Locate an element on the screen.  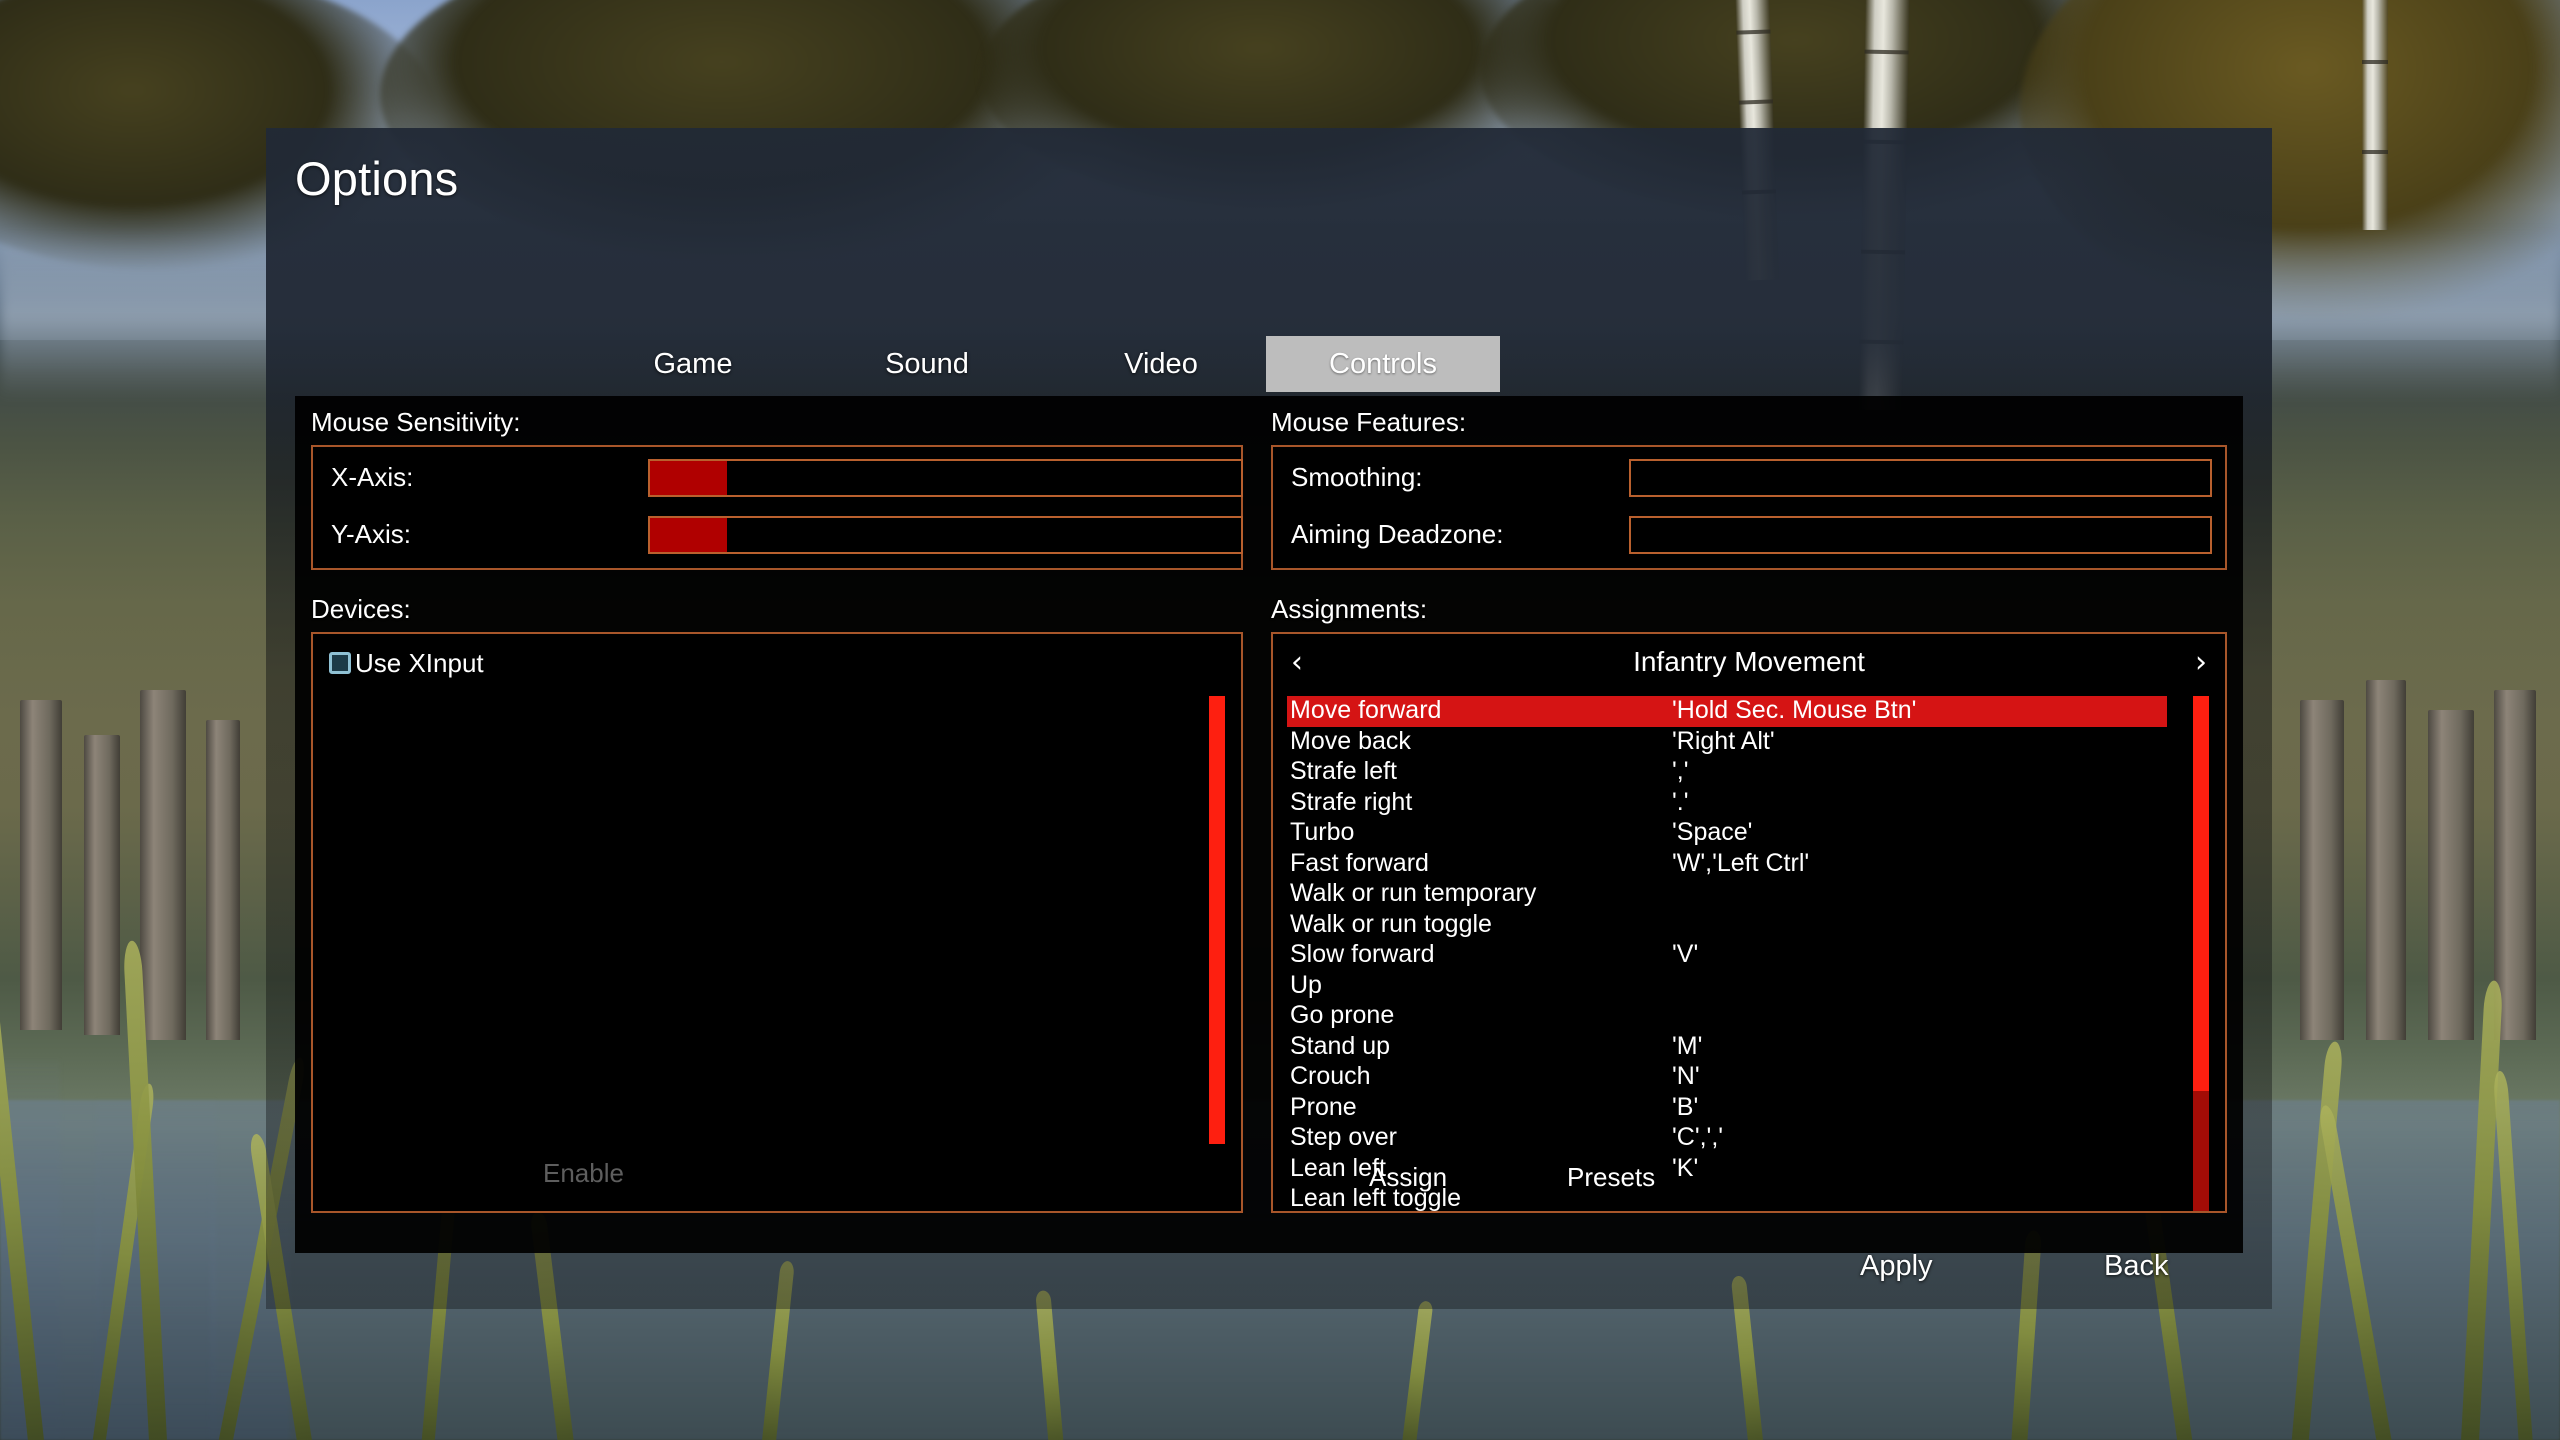
assignment-action: Walk or run toggle is located at coordinates (1391, 923).